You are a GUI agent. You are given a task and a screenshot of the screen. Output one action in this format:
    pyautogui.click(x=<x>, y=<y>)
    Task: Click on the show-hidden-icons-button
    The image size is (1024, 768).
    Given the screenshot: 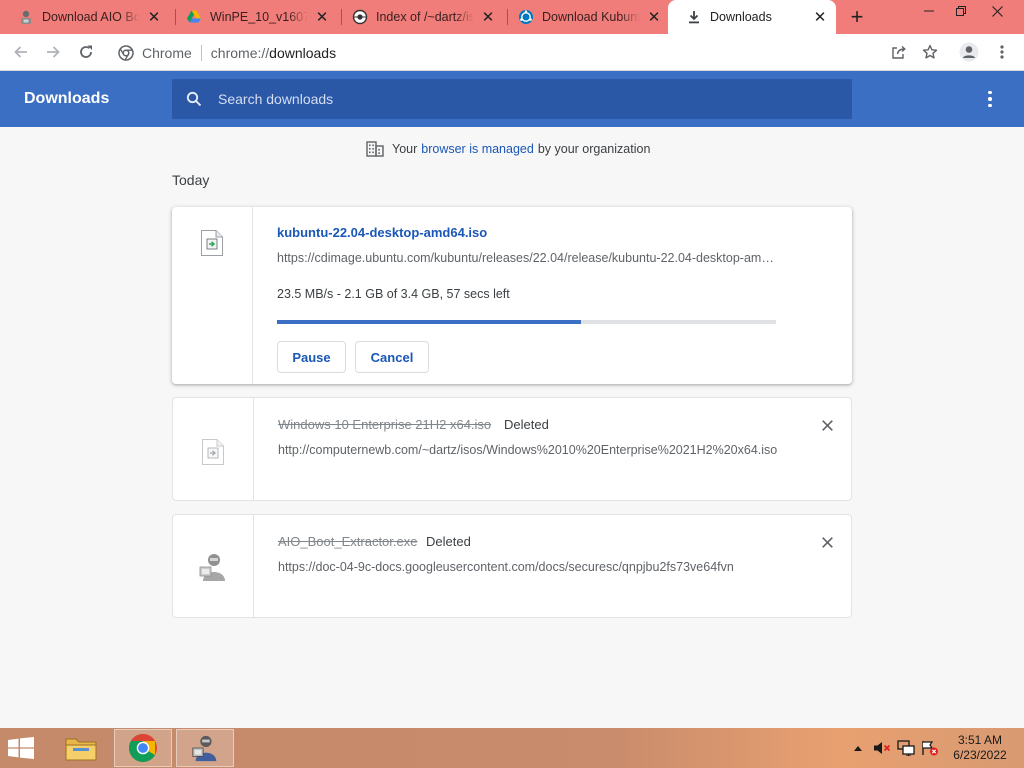 What is the action you would take?
    pyautogui.click(x=858, y=748)
    